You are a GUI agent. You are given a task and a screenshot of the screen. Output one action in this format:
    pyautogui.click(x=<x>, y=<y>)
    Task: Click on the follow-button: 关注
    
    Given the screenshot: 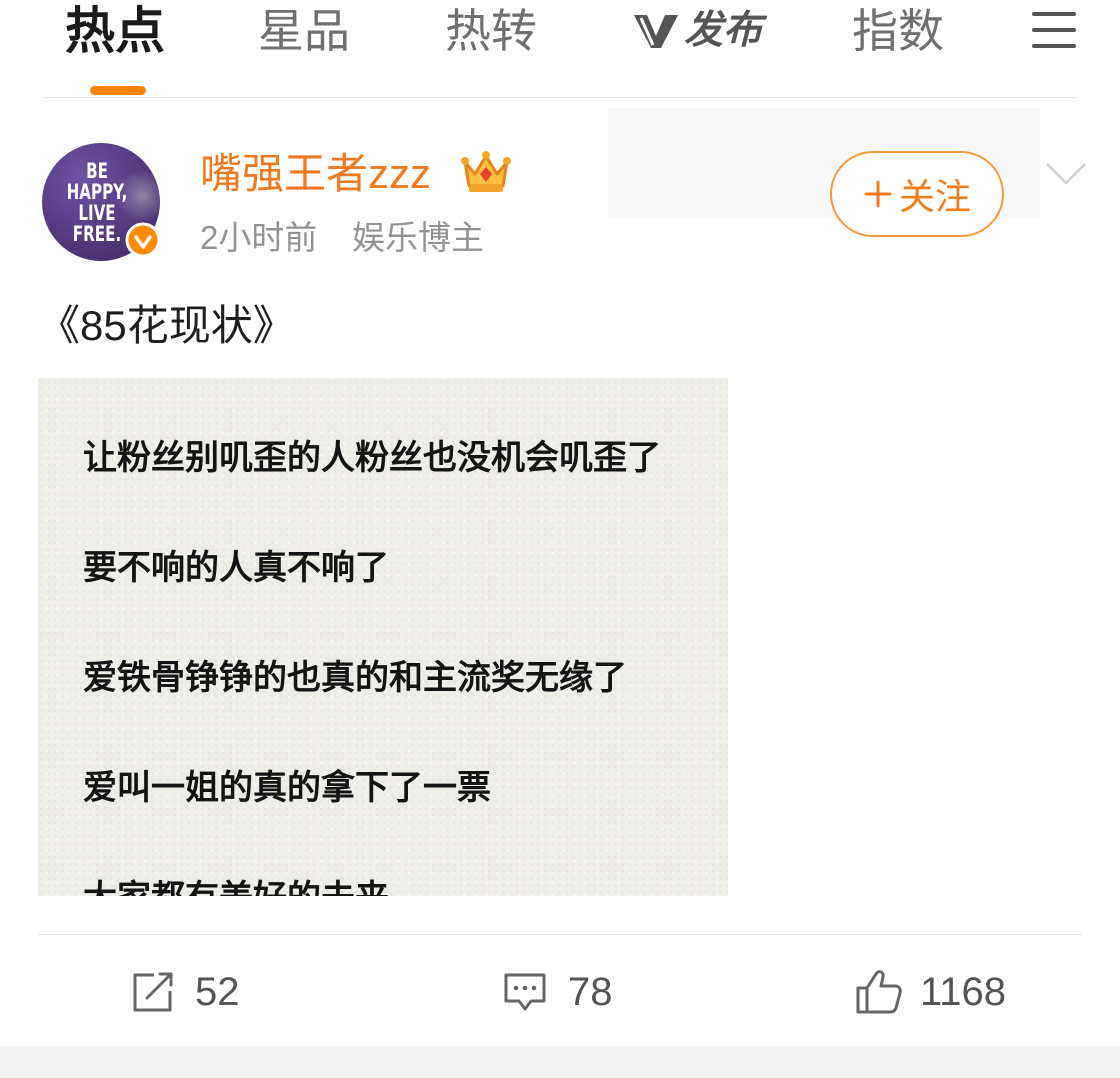 What is the action you would take?
    pyautogui.click(x=917, y=194)
    